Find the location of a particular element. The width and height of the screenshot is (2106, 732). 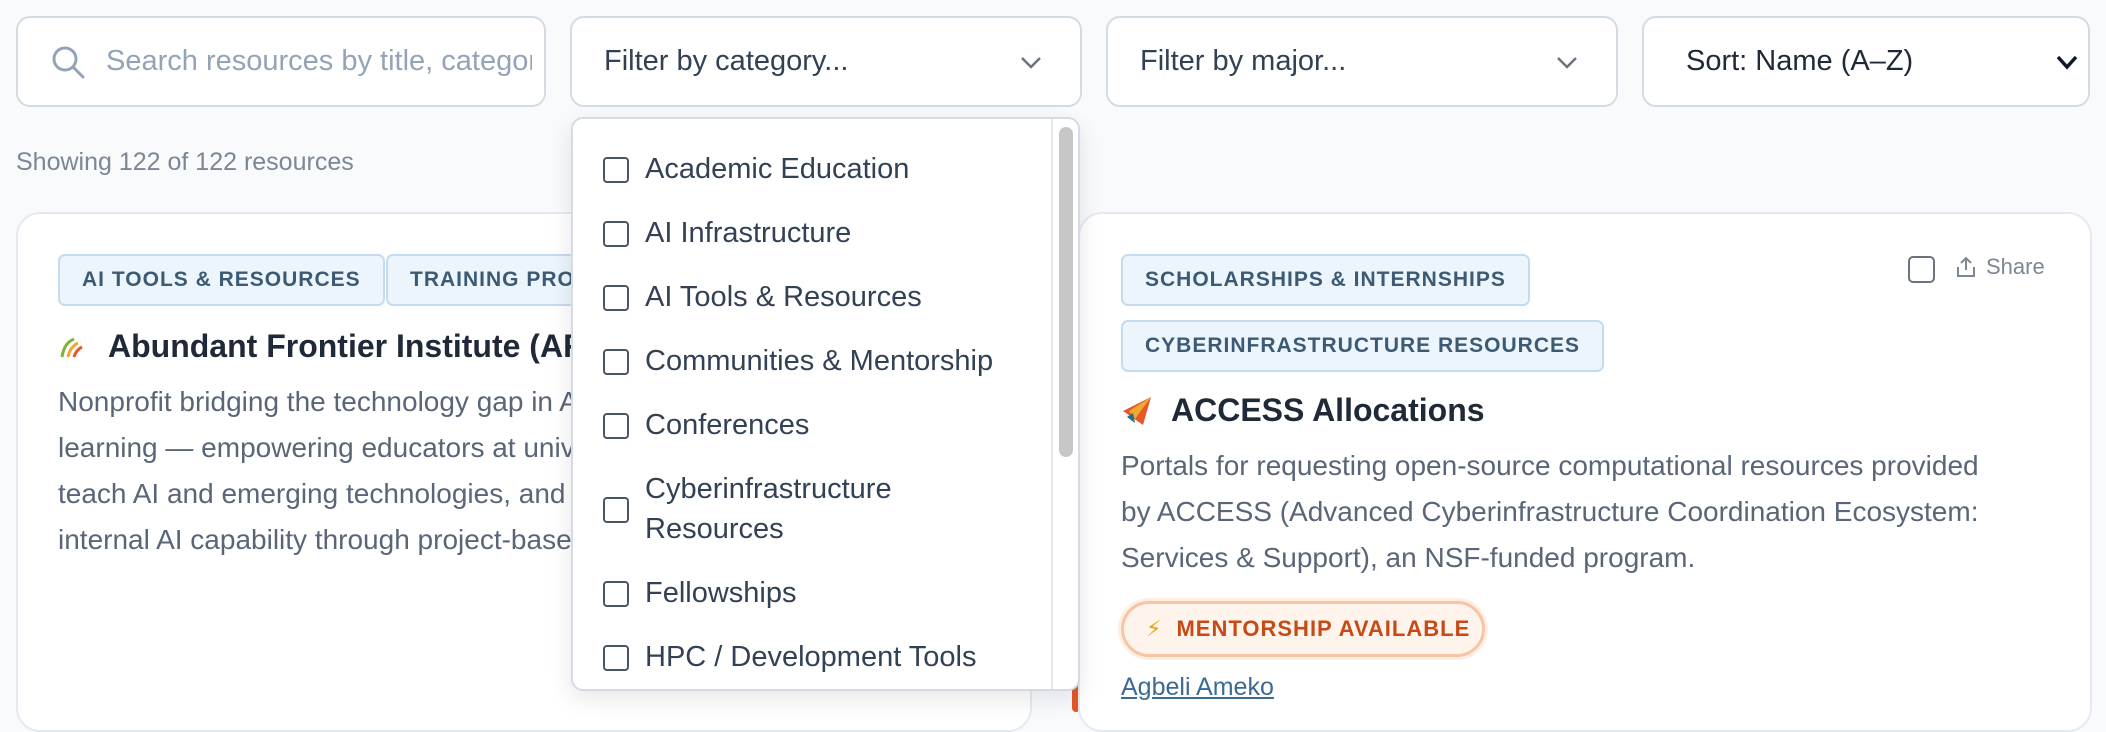

card-tag: AI TOOLS & RESOURCES is located at coordinates (221, 280).